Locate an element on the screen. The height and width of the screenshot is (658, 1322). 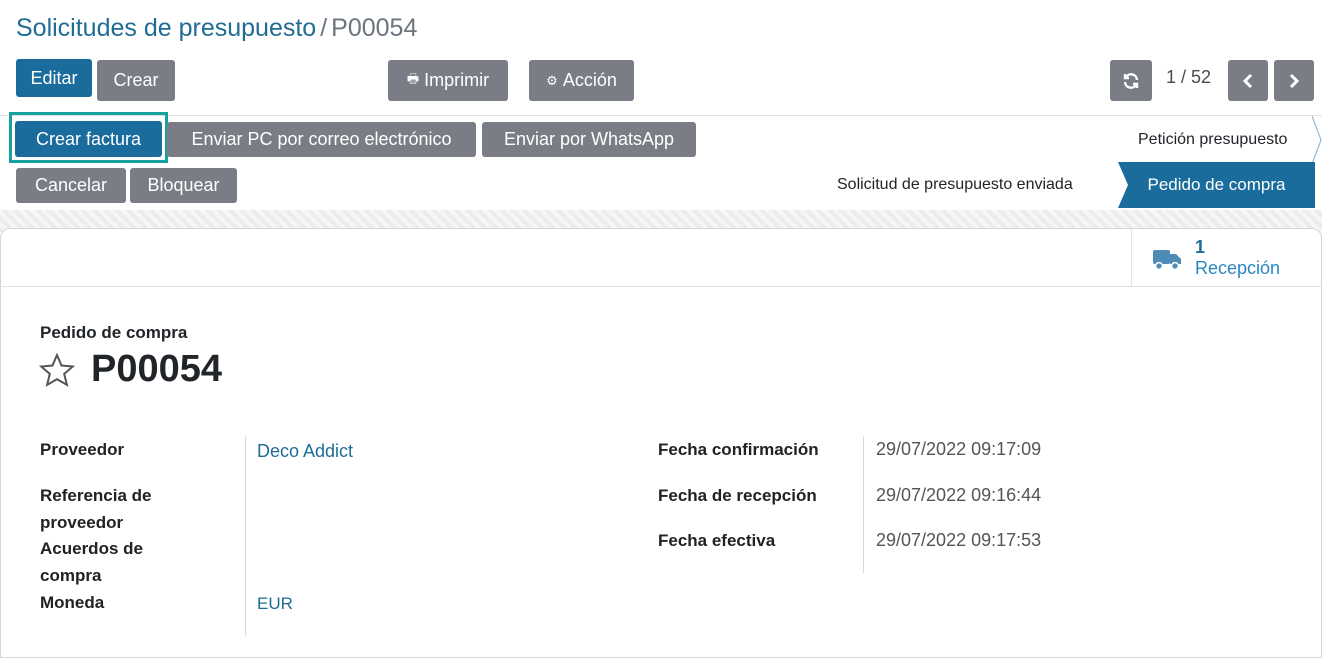
receipt-label: Recepción is located at coordinates (1238, 268).